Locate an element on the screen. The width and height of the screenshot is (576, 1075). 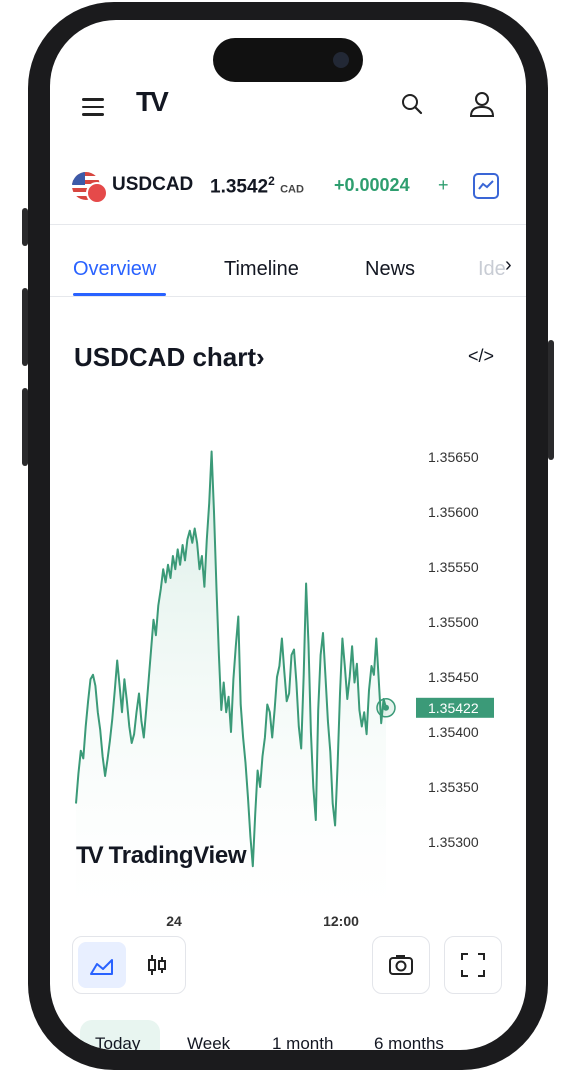
tab-ideas: Ide is located at coordinates (493, 269).